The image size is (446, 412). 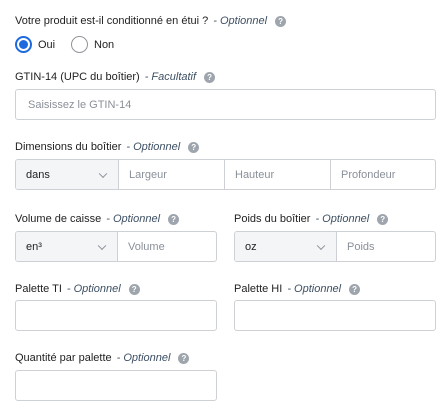 What do you see at coordinates (335, 315) in the screenshot?
I see `palette-hi-input` at bounding box center [335, 315].